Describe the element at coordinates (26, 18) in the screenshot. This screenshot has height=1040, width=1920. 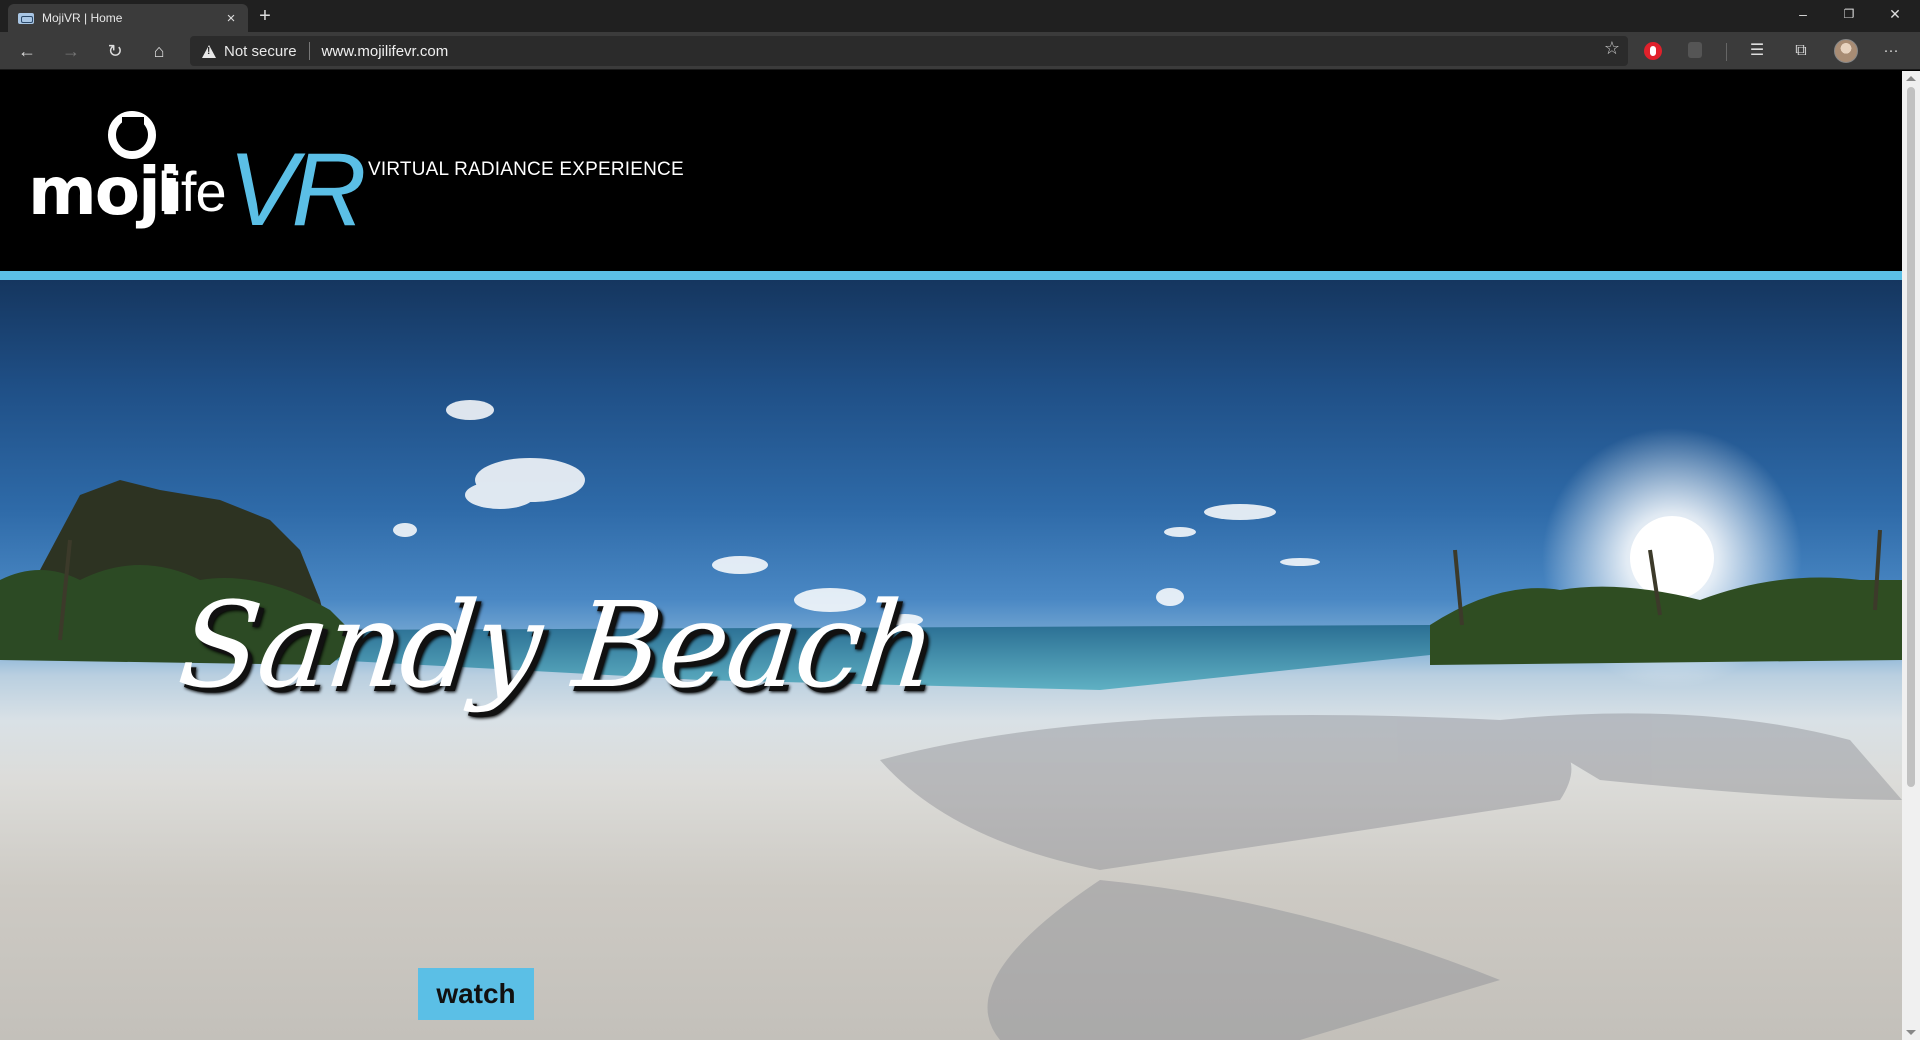
I see `vr-headset-icon` at that location.